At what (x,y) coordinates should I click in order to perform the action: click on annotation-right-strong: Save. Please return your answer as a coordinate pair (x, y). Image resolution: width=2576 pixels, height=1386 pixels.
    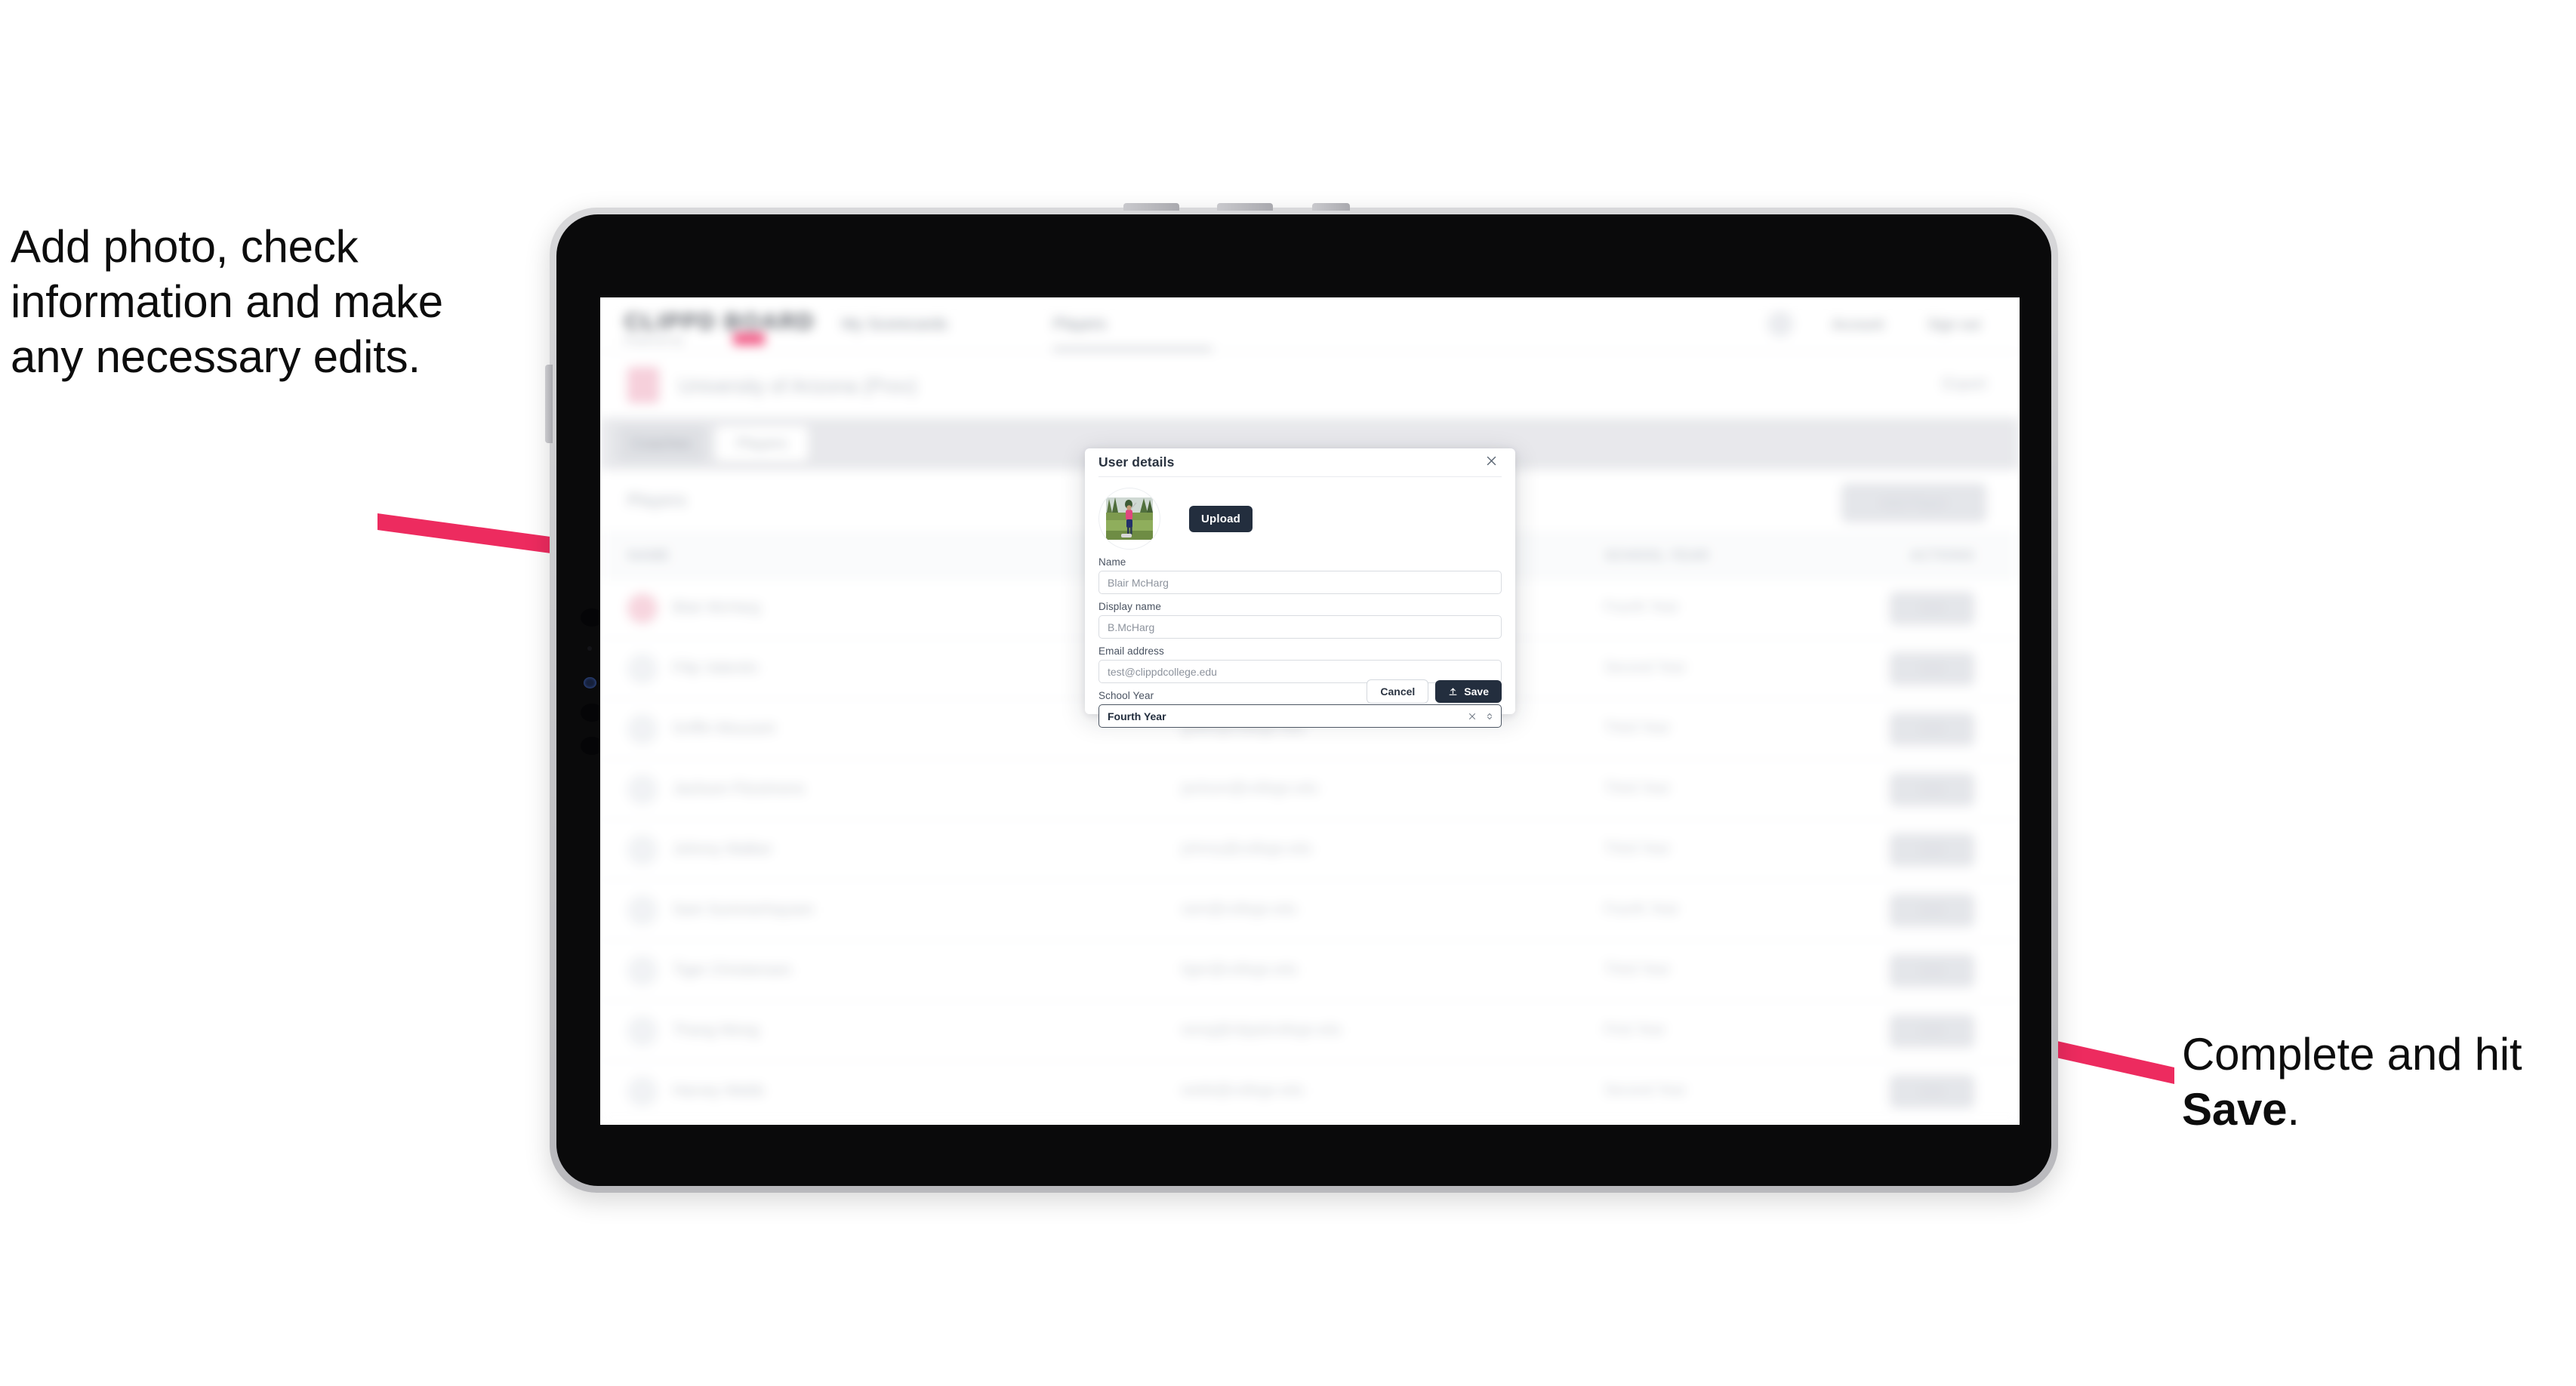
    Looking at the image, I should click on (2235, 1109).